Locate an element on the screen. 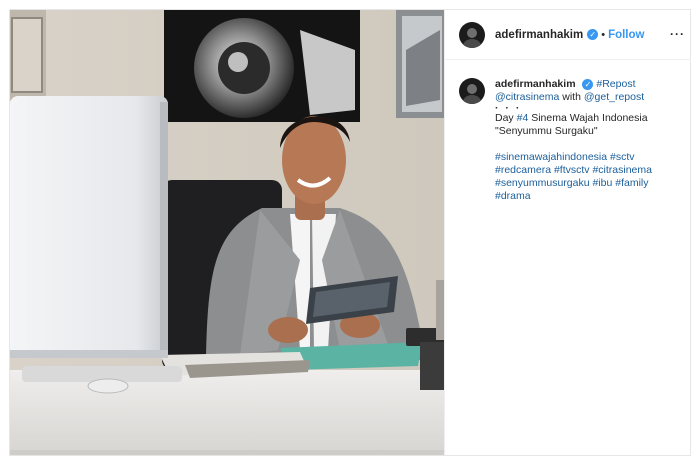 The height and width of the screenshot is (465, 700). avatar is located at coordinates (472, 34).